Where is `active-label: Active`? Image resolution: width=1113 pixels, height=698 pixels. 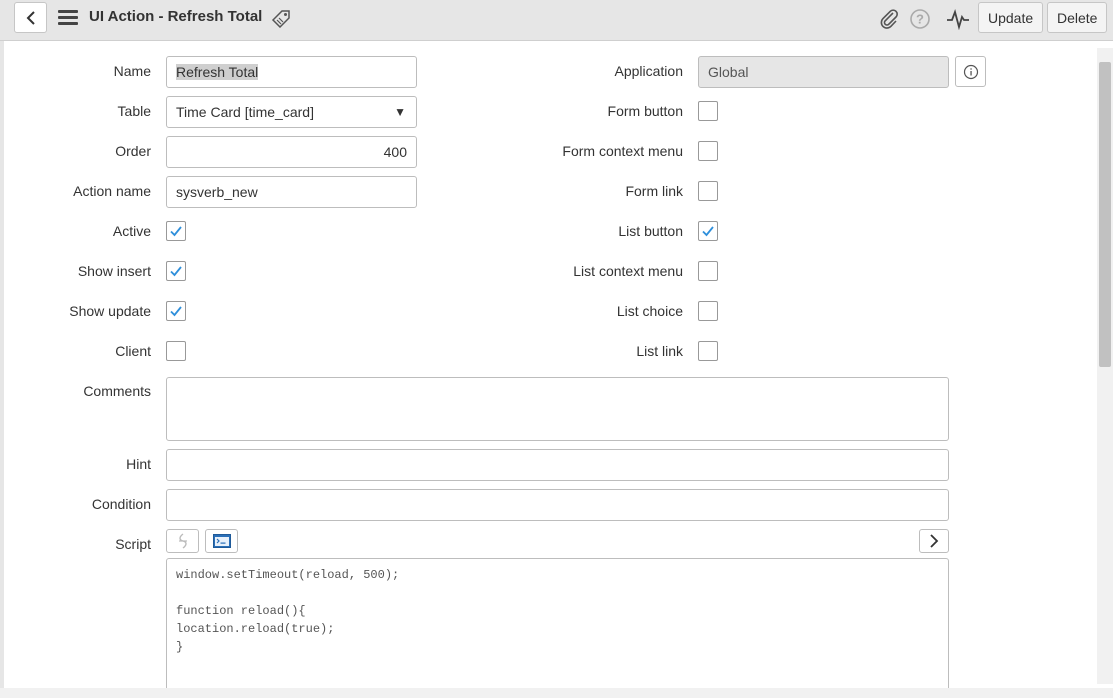
active-label: Active is located at coordinates (131, 231).